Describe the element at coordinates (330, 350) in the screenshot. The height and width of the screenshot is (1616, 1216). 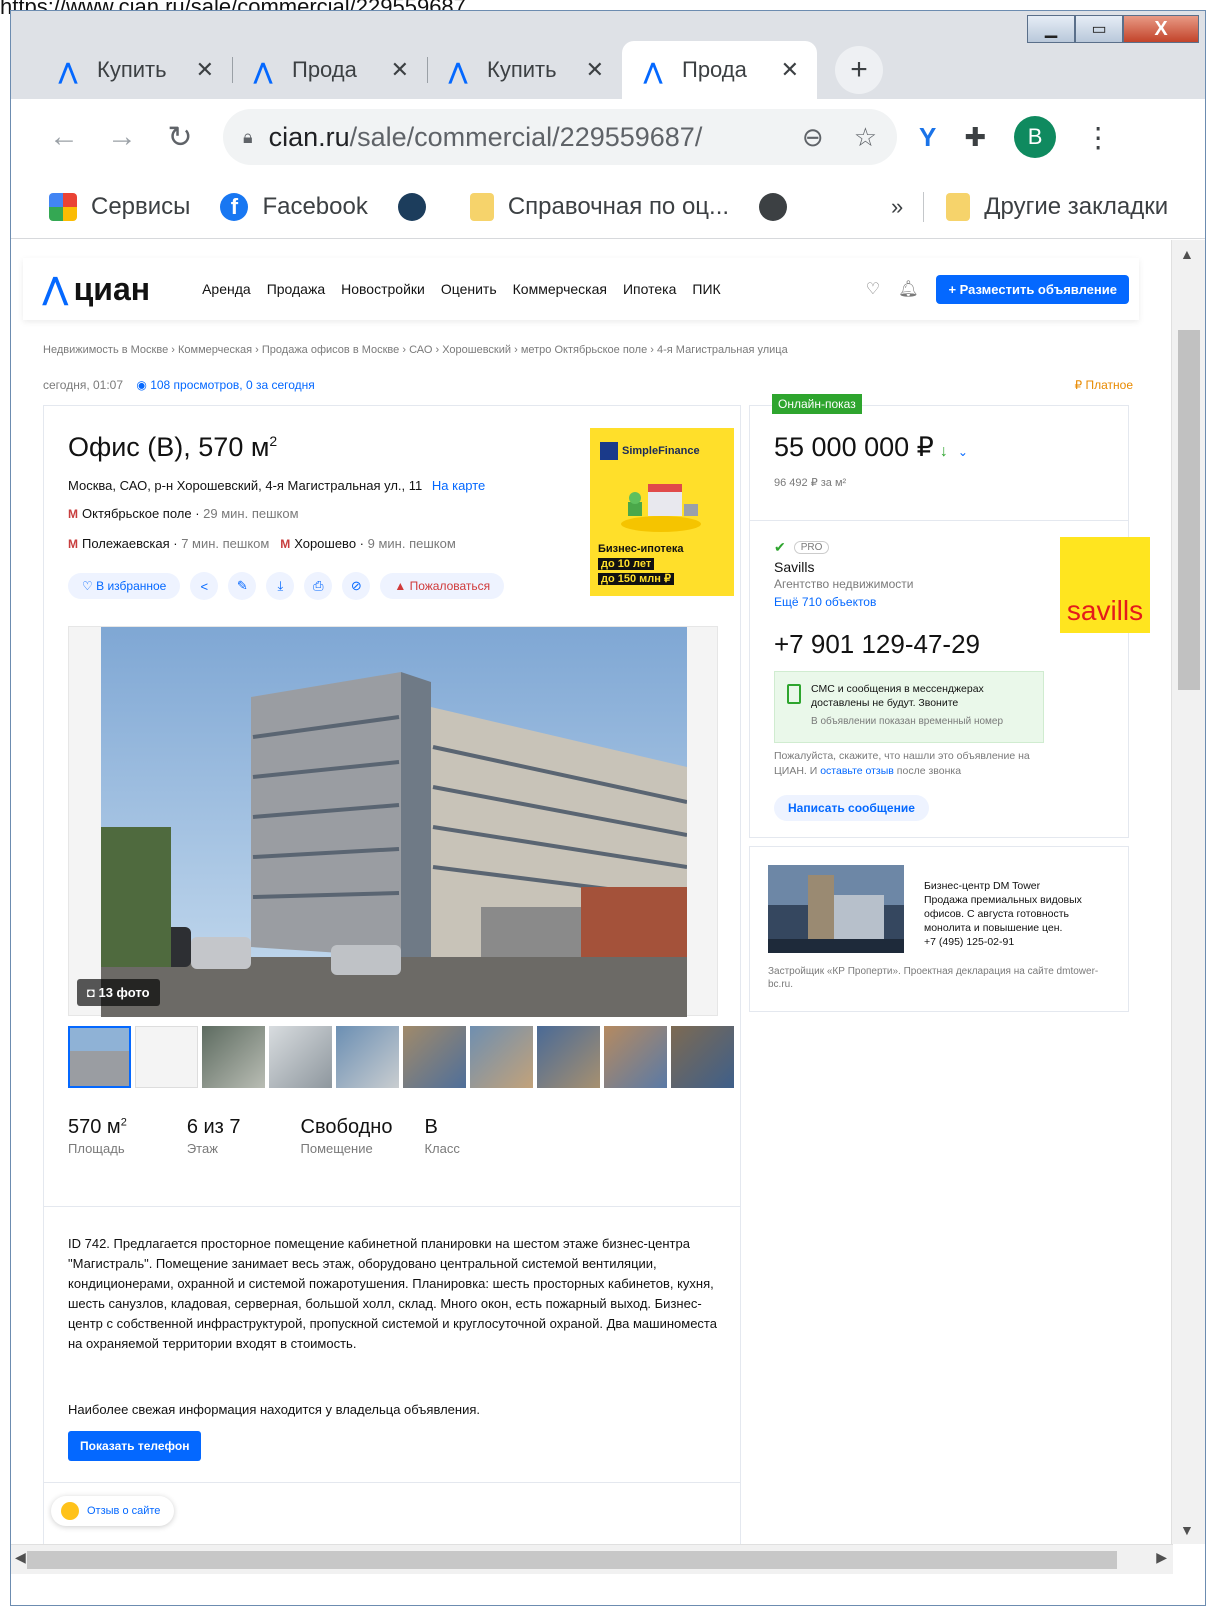
I see `breadcrumb-item: Продажа офисов в Москве` at that location.